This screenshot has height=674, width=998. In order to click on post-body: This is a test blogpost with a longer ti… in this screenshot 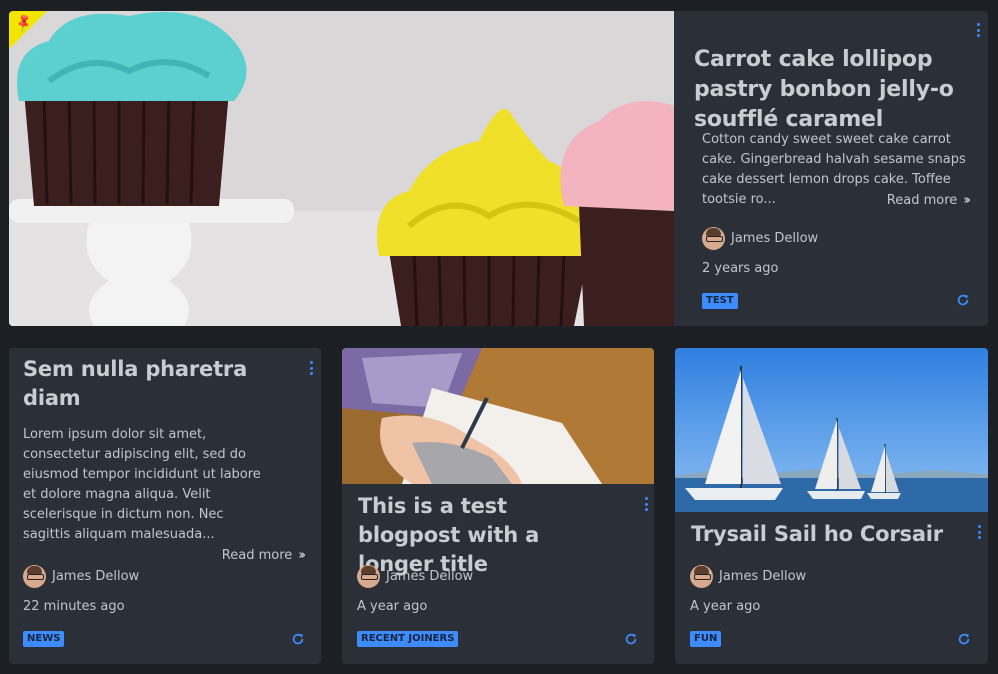, I will do `click(498, 574)`.